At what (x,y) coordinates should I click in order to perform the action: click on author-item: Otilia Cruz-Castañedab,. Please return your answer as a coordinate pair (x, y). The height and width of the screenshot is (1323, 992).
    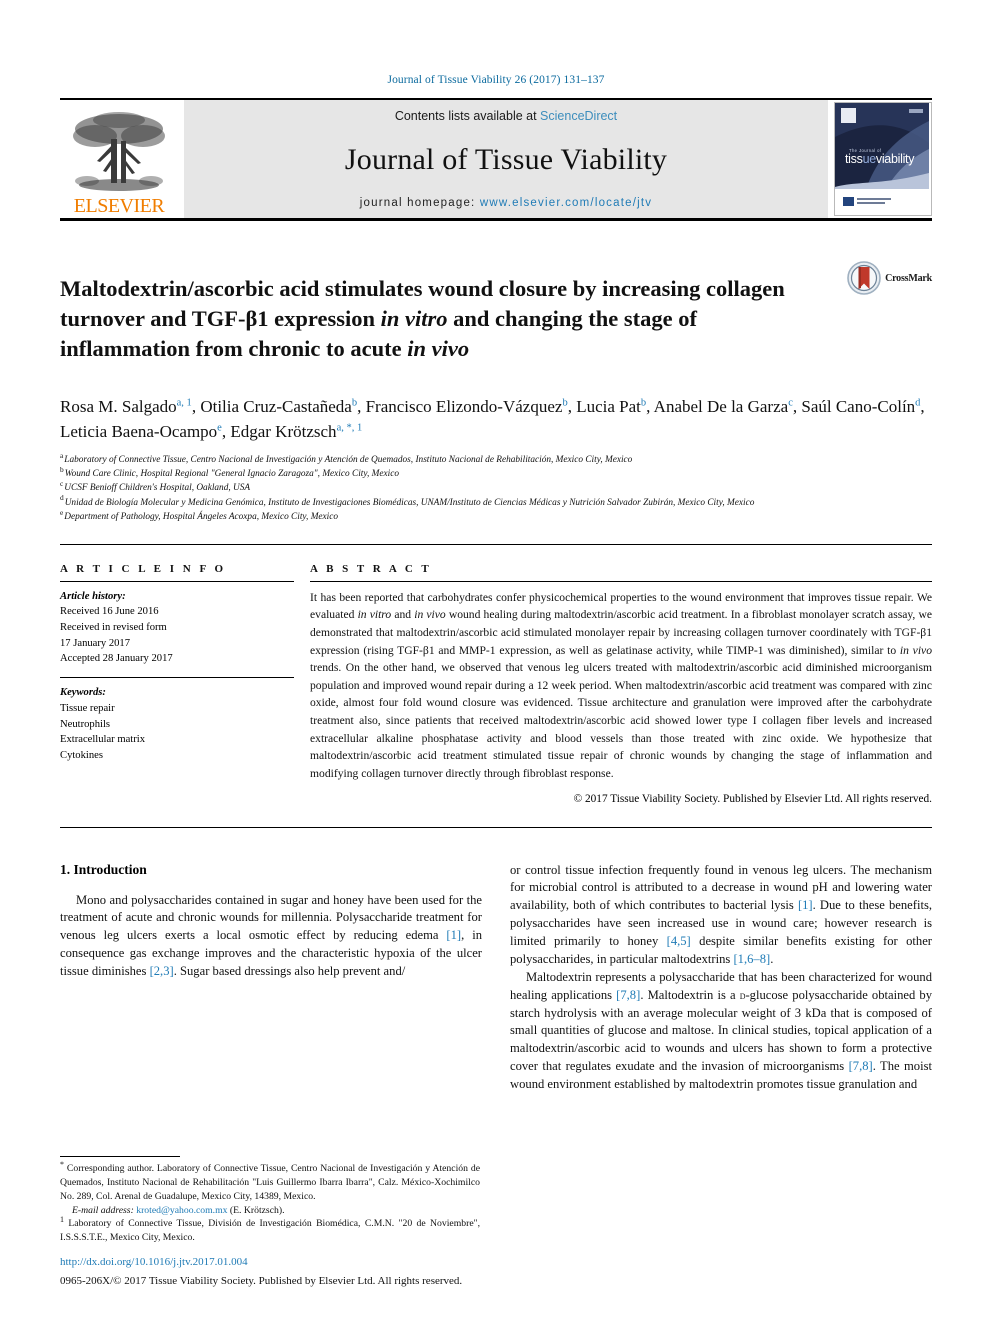
    Looking at the image, I should click on (282, 406).